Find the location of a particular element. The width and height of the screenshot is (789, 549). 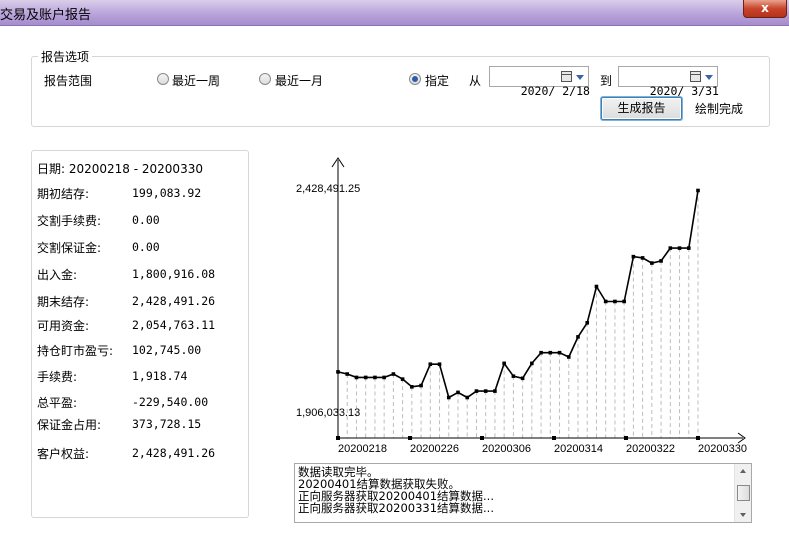

radio-selected-dot is located at coordinates (415, 79).